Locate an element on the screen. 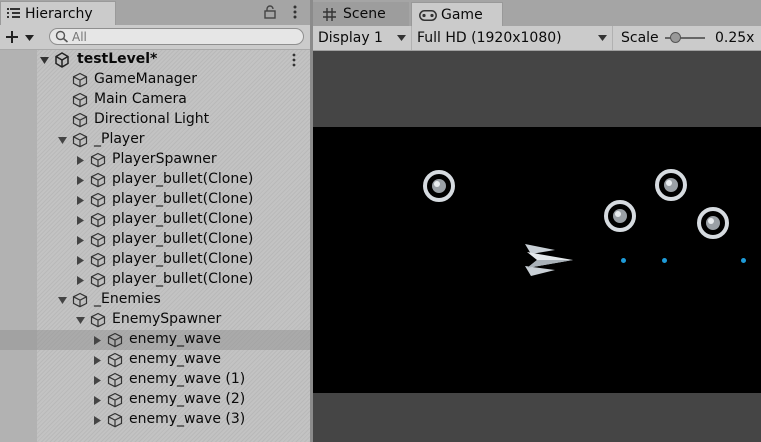  hierarchy-item-player: _Player is located at coordinates (155, 140).